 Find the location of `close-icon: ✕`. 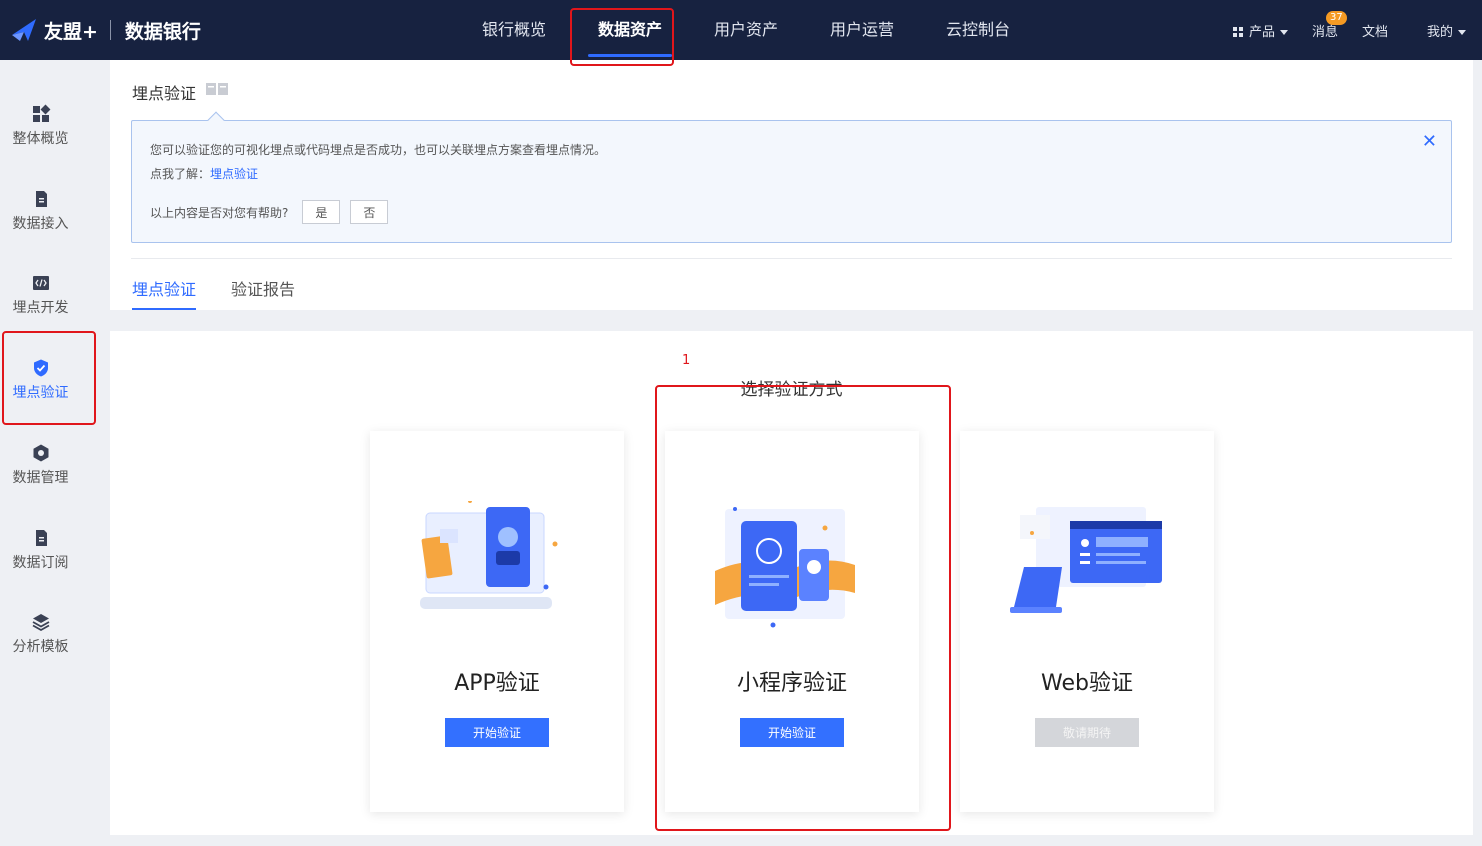

close-icon: ✕ is located at coordinates (1429, 141).